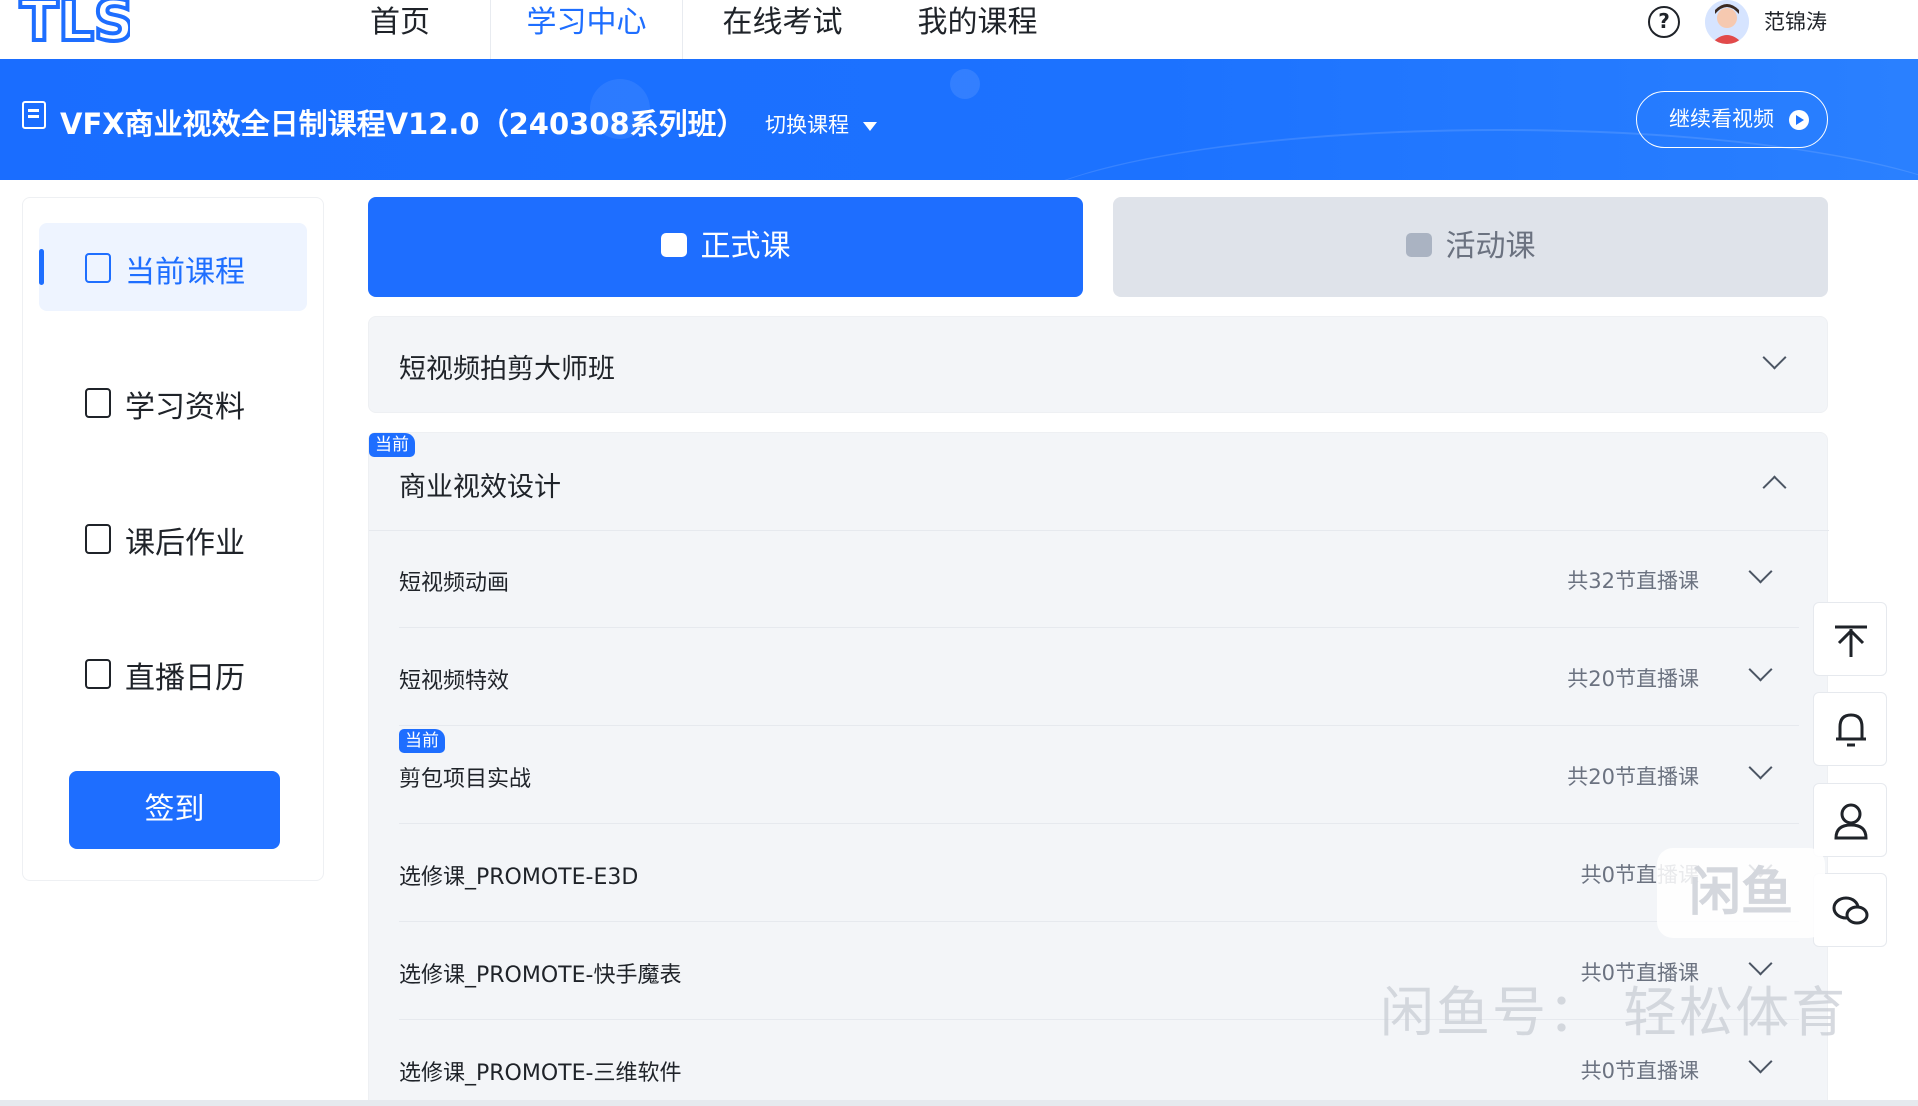 This screenshot has height=1106, width=1918. I want to click on document-icon, so click(98, 403).